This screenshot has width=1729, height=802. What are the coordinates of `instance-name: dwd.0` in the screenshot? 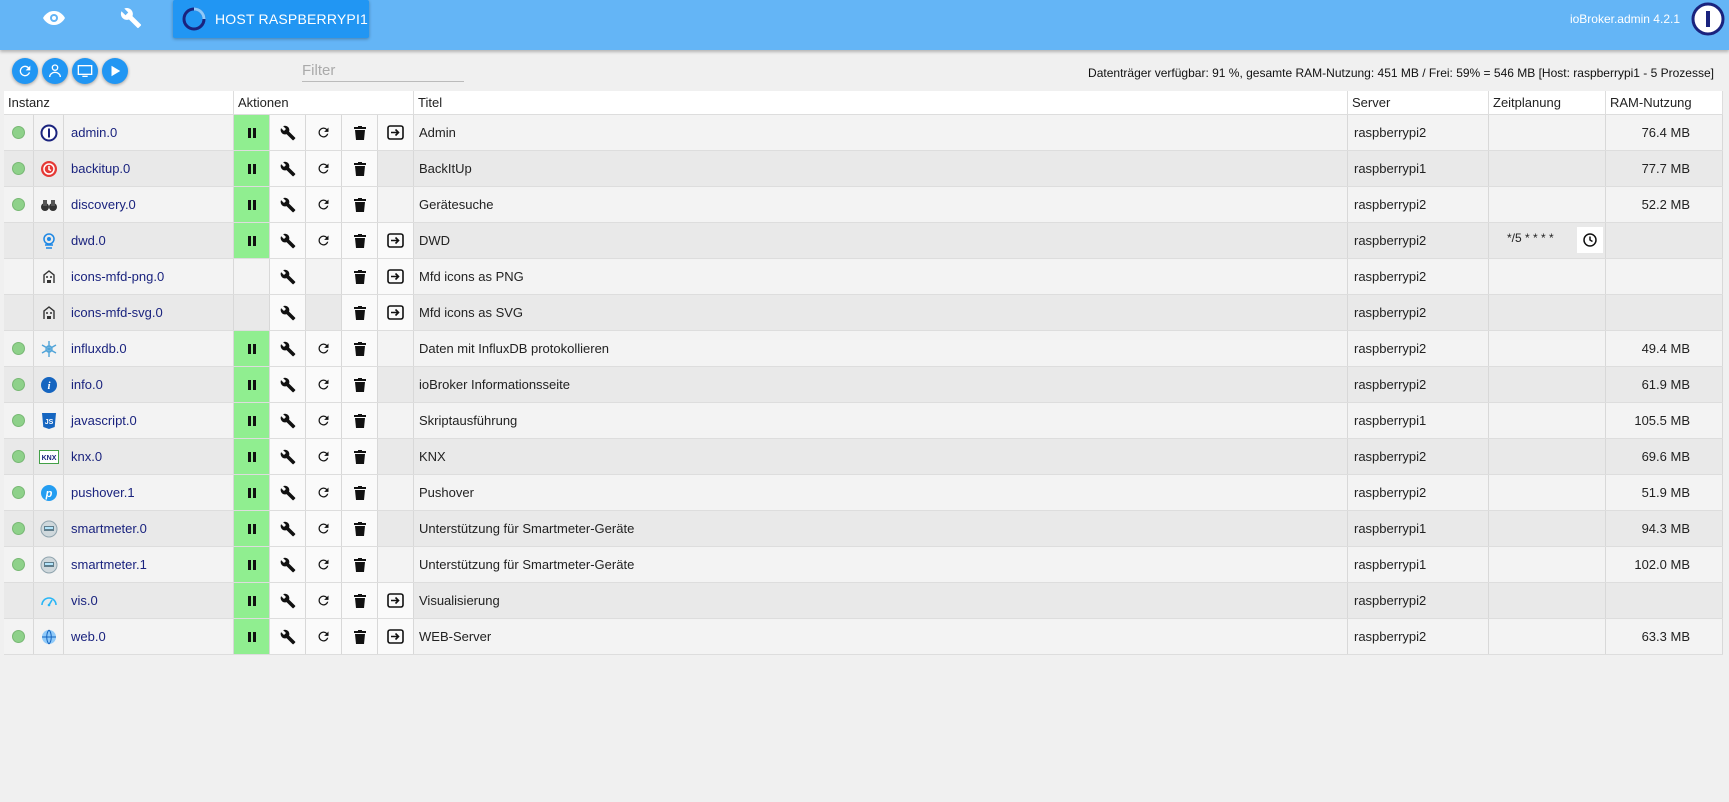 It's located at (149, 240).